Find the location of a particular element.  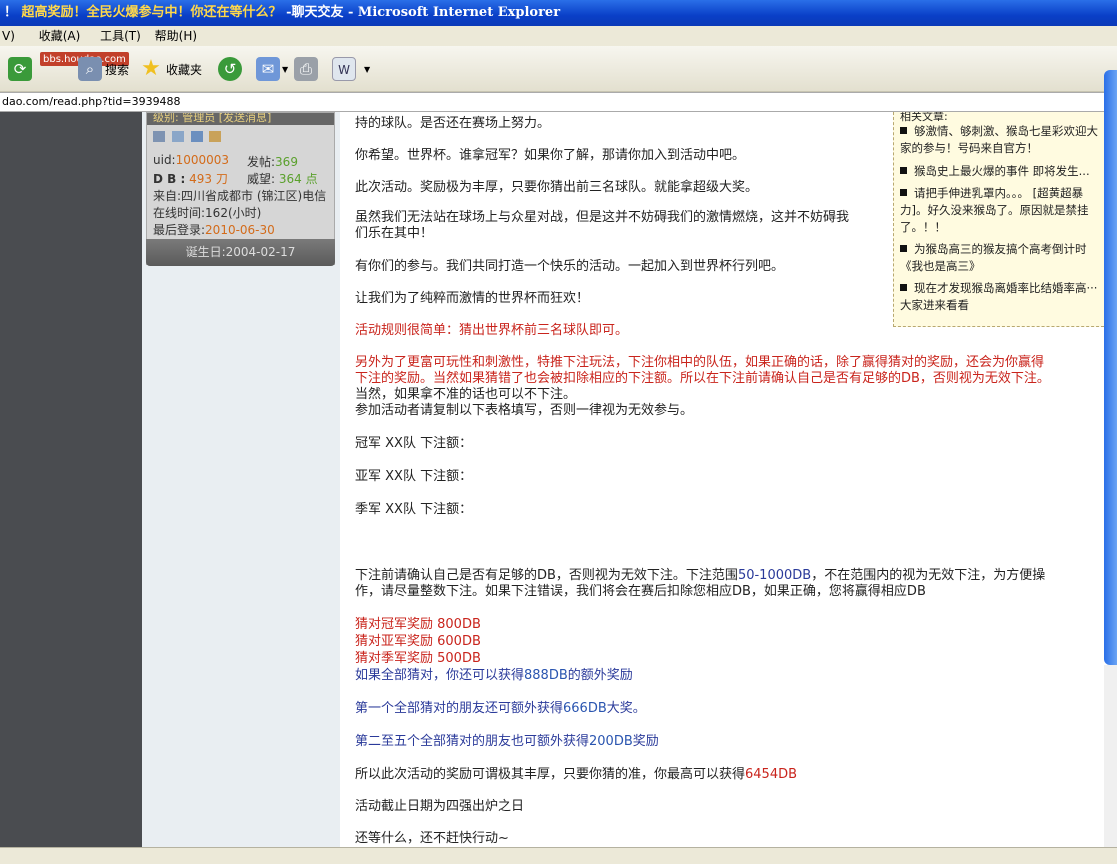

profile-from: 来自:四川省成都市 (锦江区)电信 is located at coordinates (240, 196).